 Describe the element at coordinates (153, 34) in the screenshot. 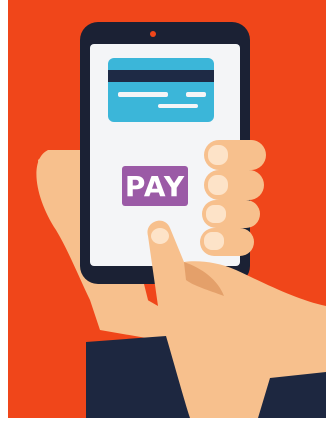

I see `phone-camera` at that location.